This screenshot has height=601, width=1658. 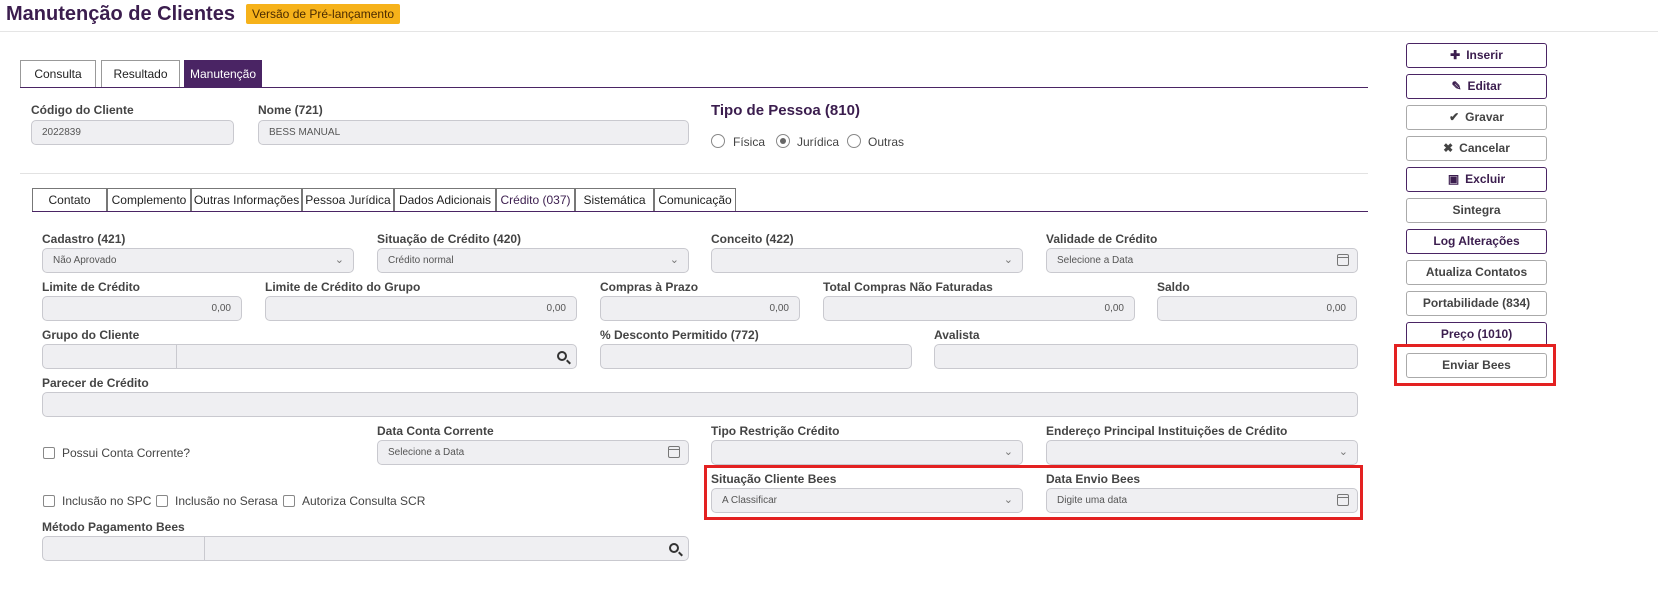 I want to click on excluir-button: ▣ Excluir, so click(x=1476, y=179).